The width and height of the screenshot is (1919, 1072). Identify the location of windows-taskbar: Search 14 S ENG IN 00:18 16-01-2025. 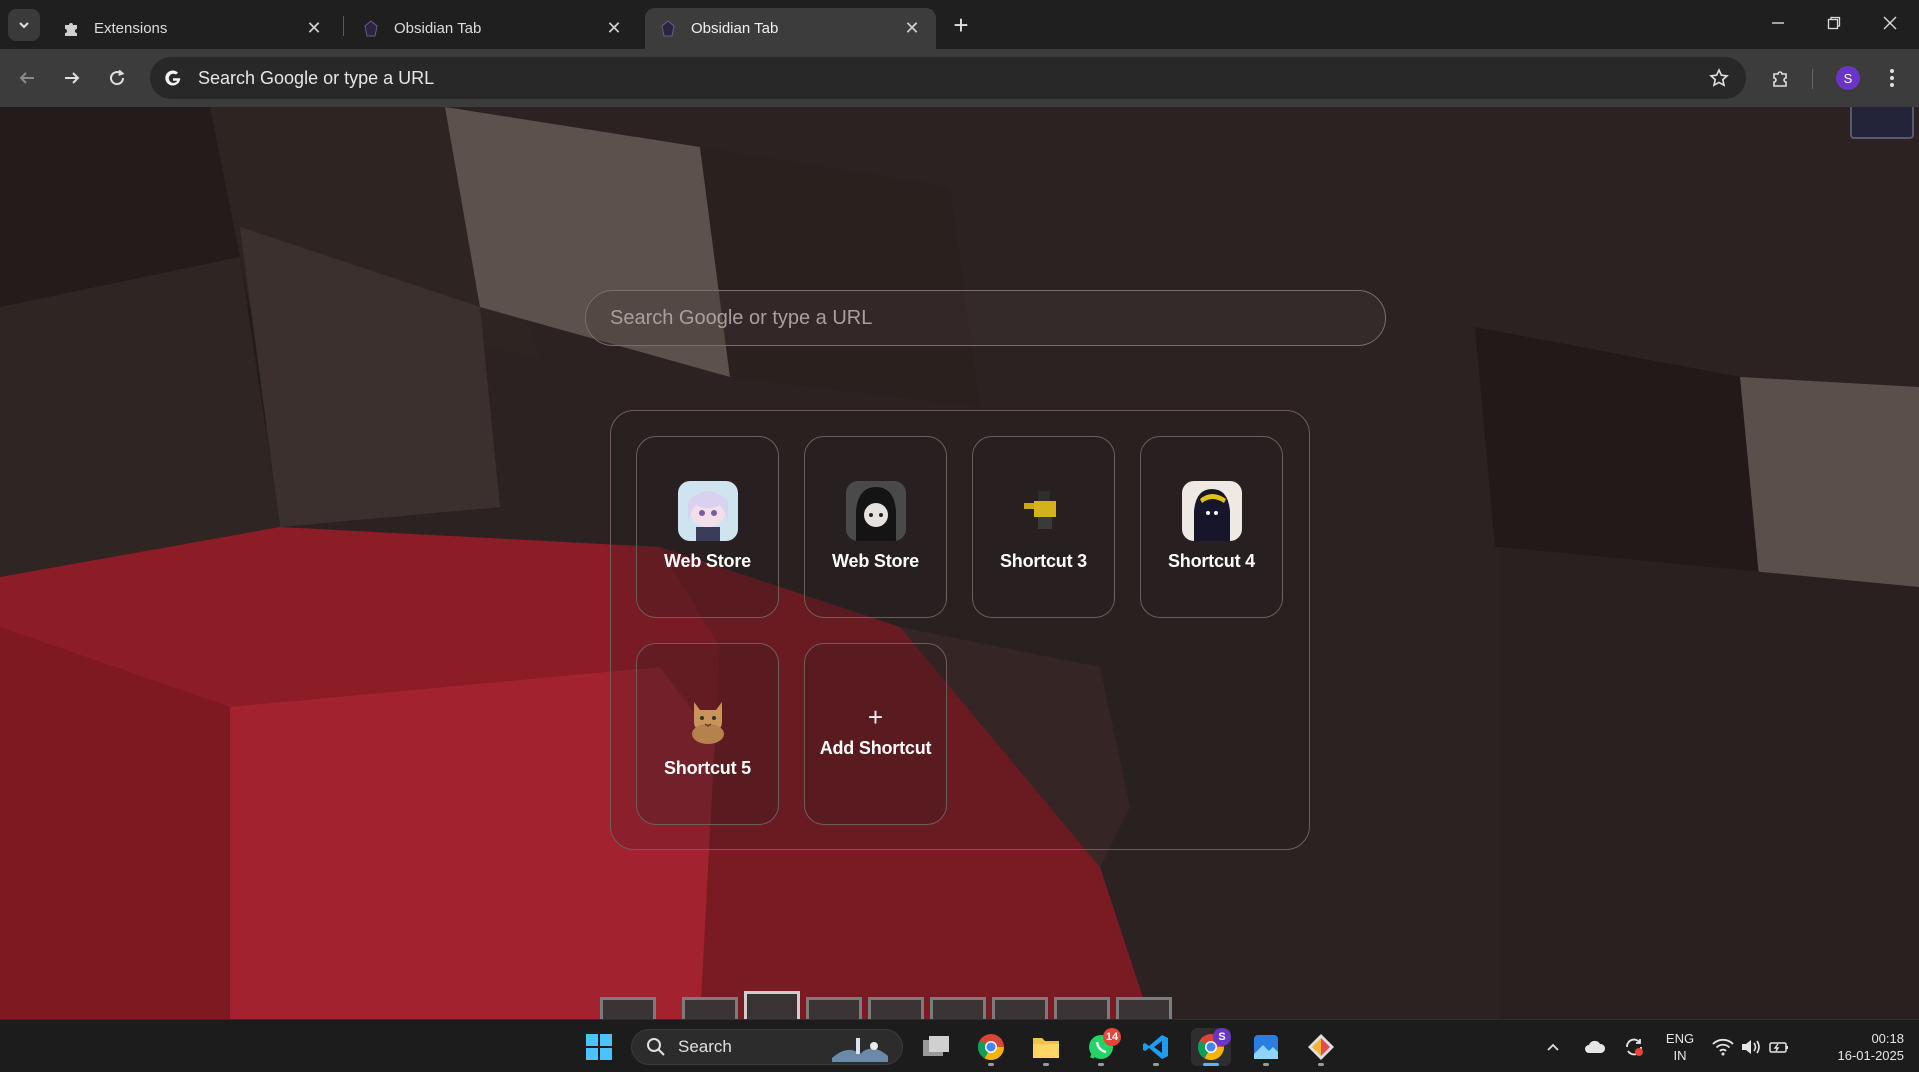
(959, 1045).